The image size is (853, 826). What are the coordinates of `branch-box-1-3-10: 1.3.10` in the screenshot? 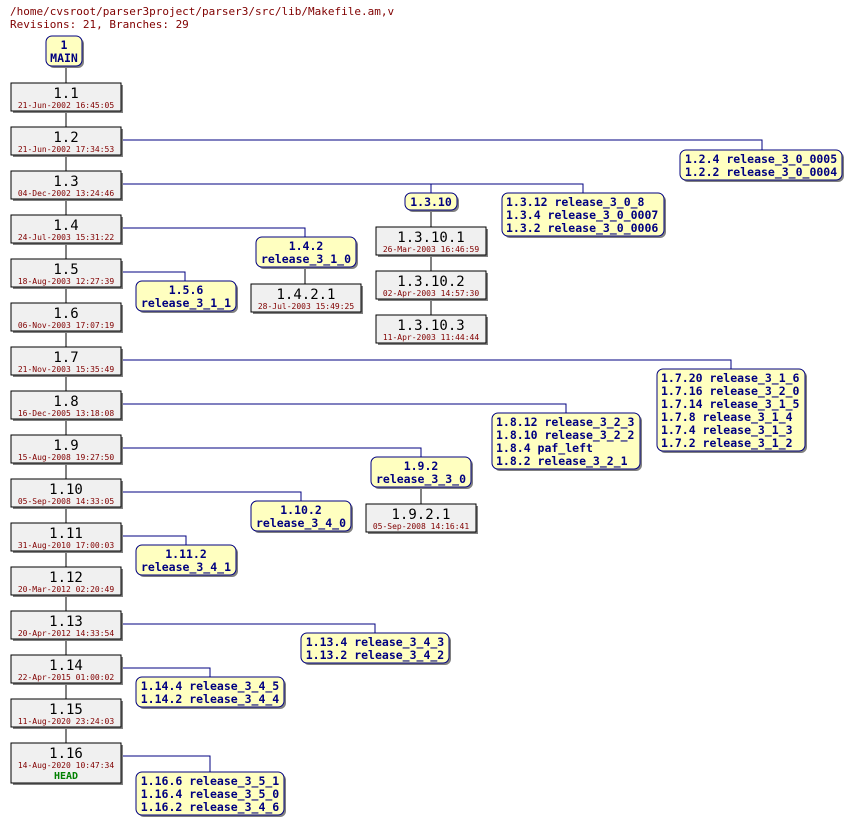 It's located at (431, 202).